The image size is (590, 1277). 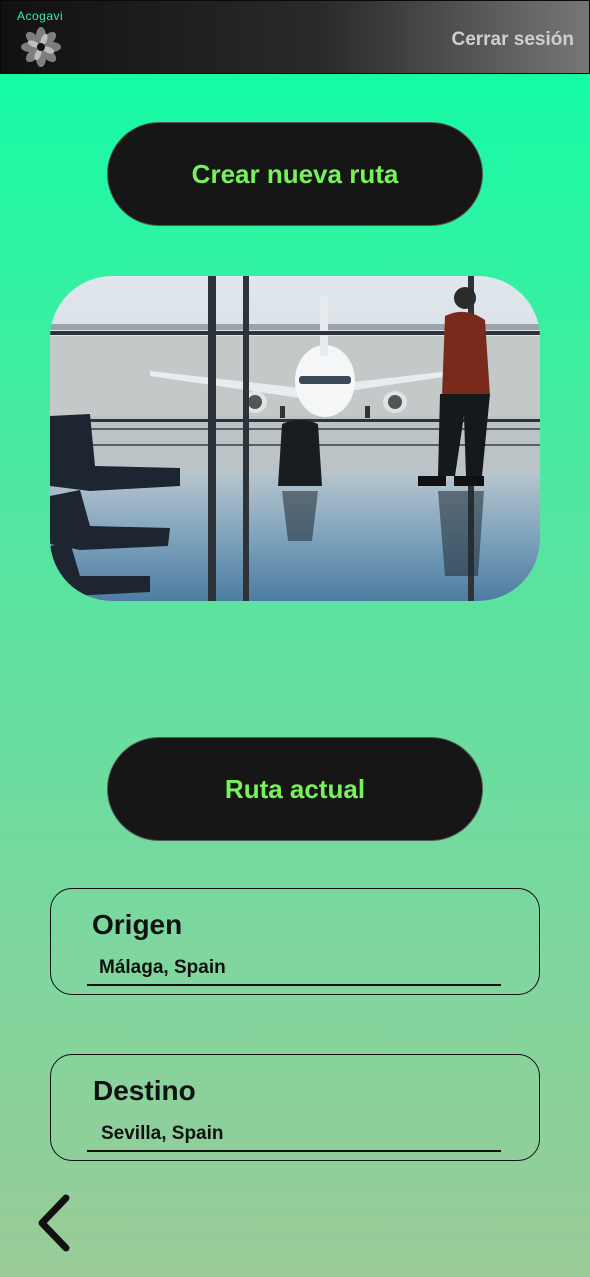 I want to click on brand-name: Acogavi, so click(x=40, y=16).